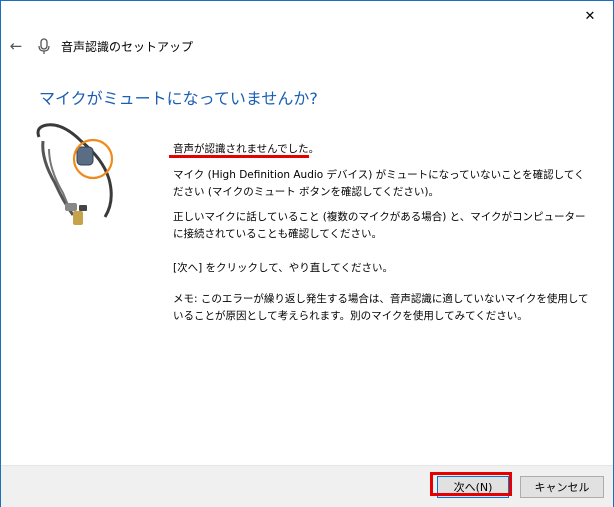  I want to click on back-arrow-icon: ←, so click(16, 46).